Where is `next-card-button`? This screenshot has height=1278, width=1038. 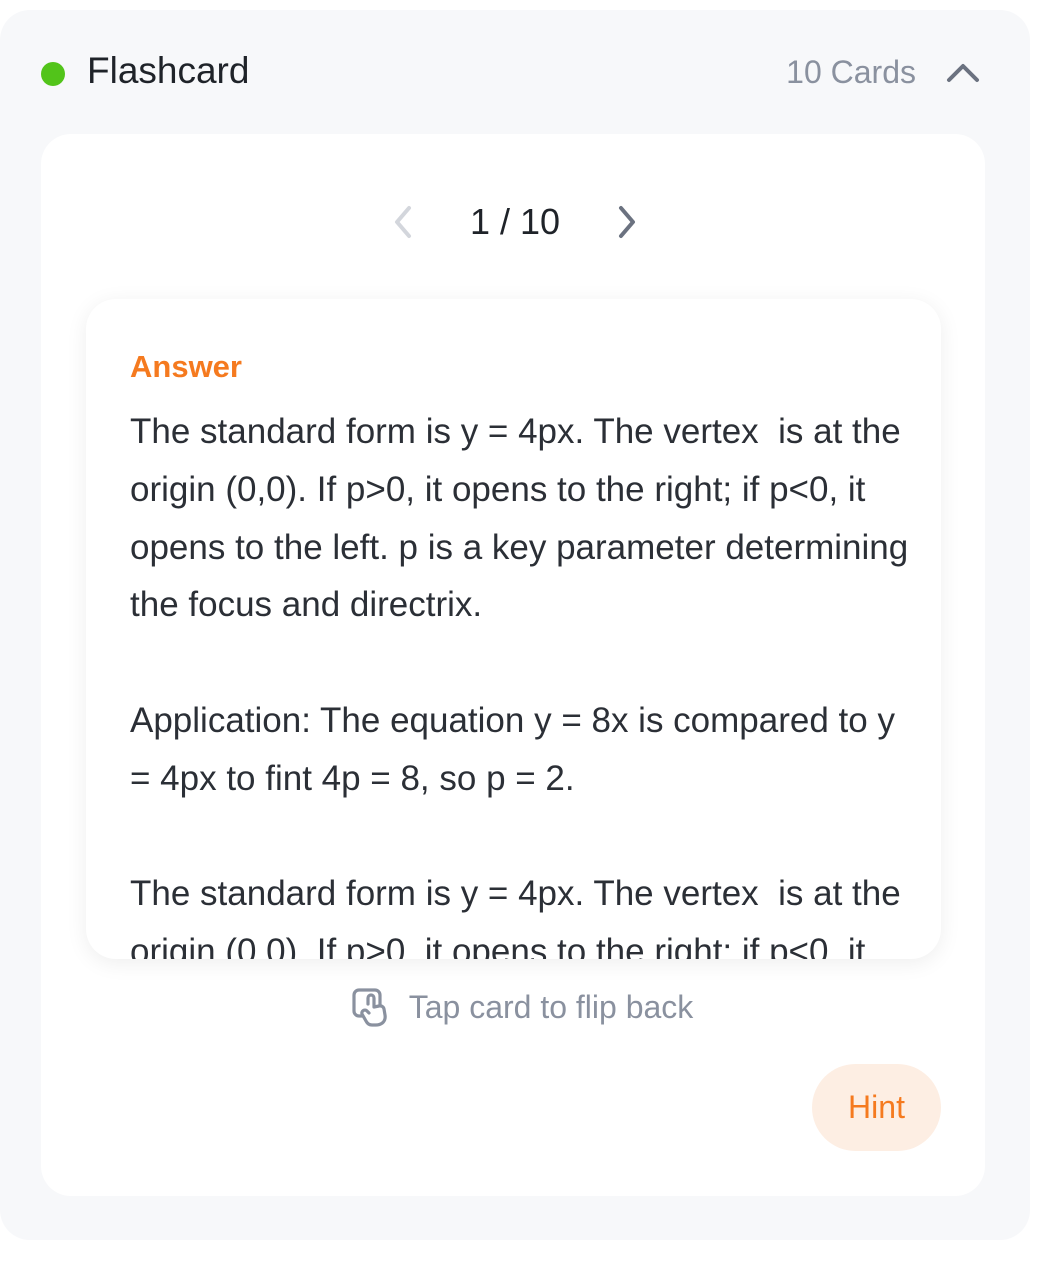 next-card-button is located at coordinates (626, 222).